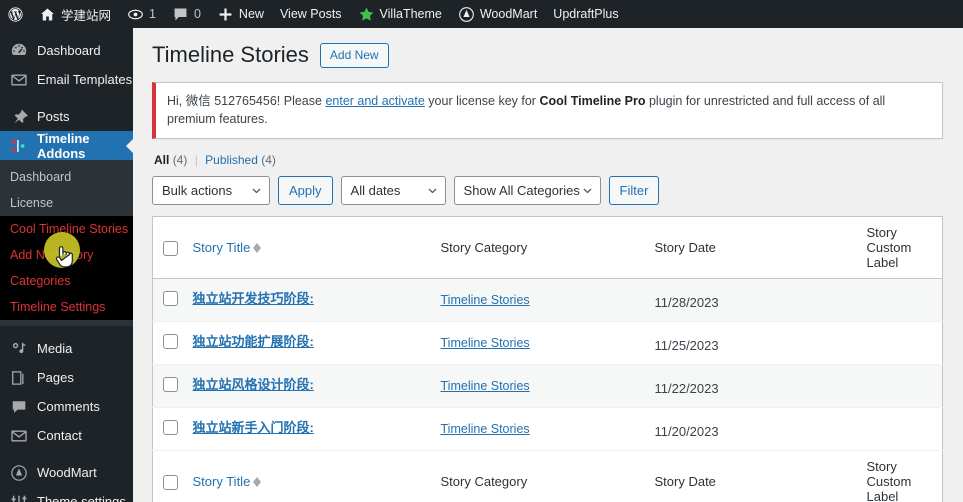 The width and height of the screenshot is (963, 502). Describe the element at coordinates (375, 191) in the screenshot. I see `date-filter-value: All dates` at that location.